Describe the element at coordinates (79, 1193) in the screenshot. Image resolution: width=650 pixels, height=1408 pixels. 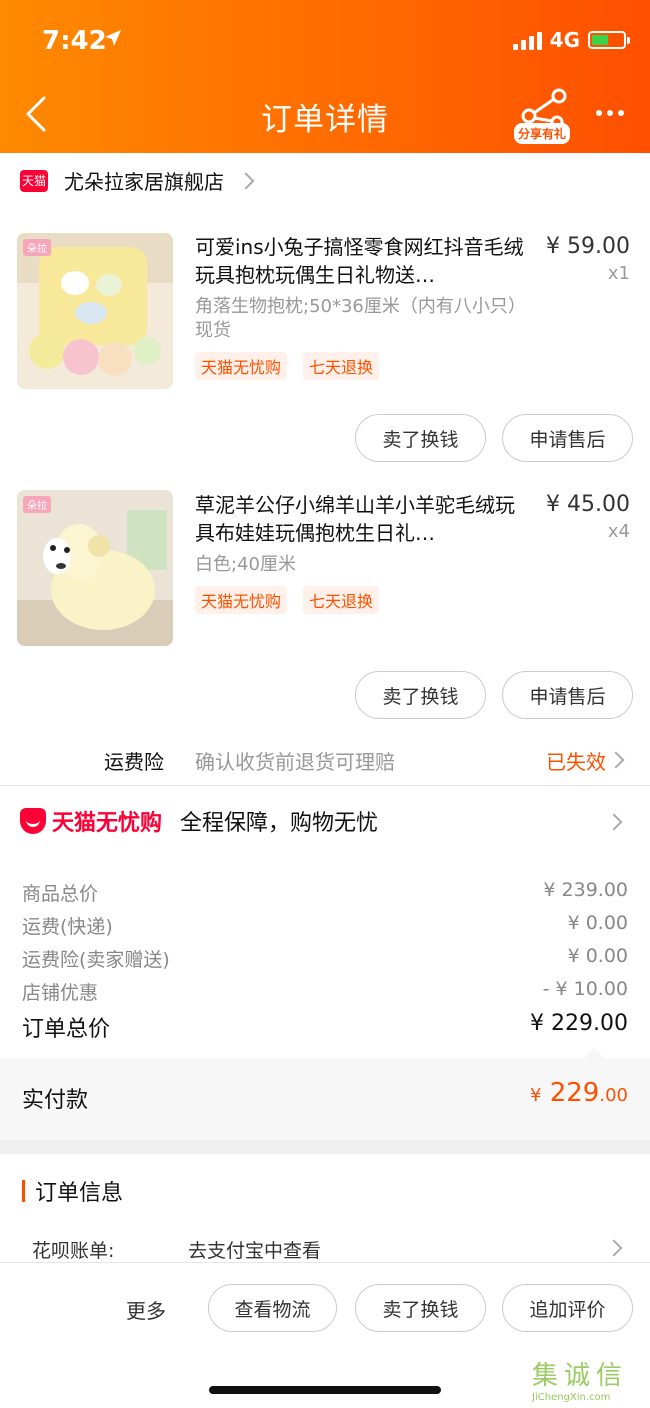
I see `order-info-title-text: 订单信息` at that location.